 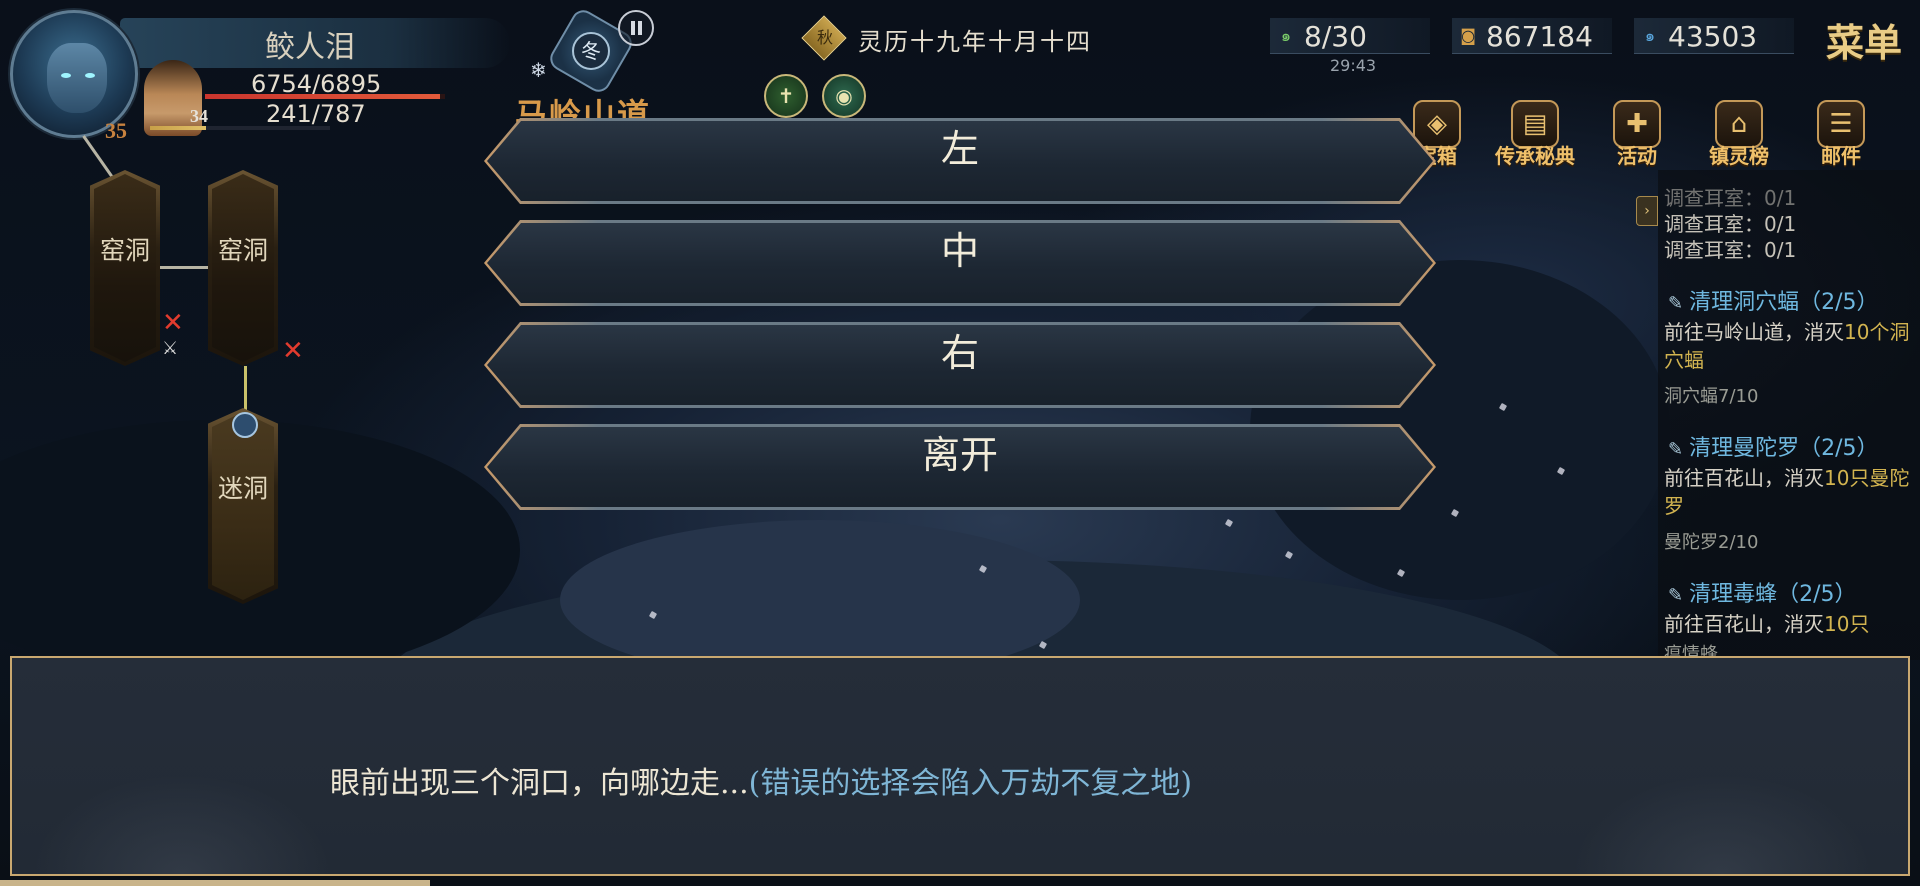 What do you see at coordinates (1468, 35) in the screenshot?
I see `coin-icon: ◙` at bounding box center [1468, 35].